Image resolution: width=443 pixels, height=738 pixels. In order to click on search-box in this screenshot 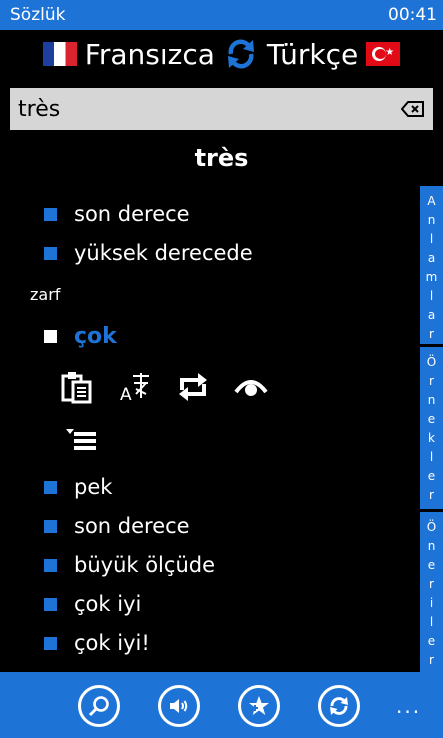, I will do `click(221, 109)`.